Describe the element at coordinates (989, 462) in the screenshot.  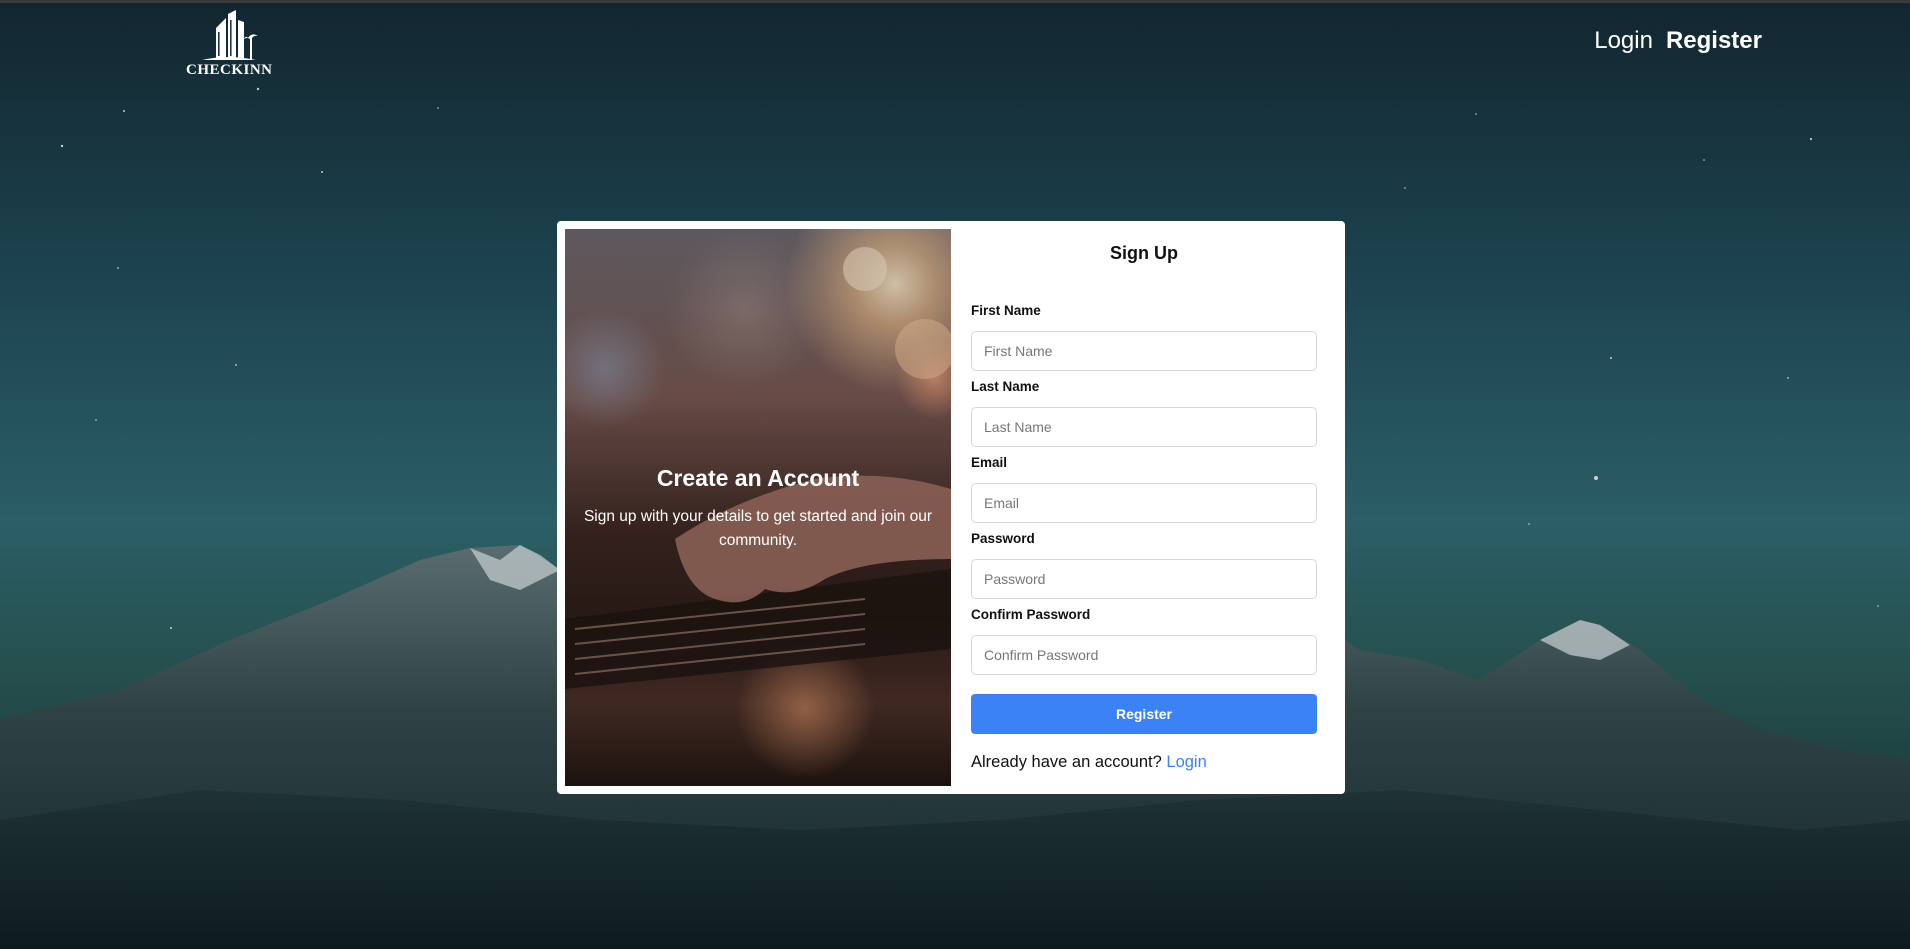
I see `email-label: Email` at that location.